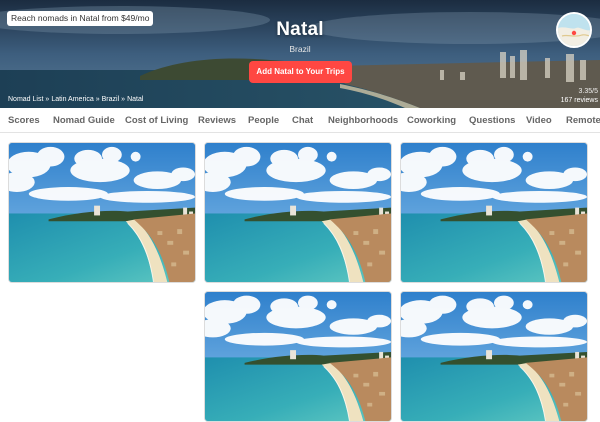 This screenshot has height=422, width=600. What do you see at coordinates (217, 120) in the screenshot?
I see `tab-reviews: Reviews` at bounding box center [217, 120].